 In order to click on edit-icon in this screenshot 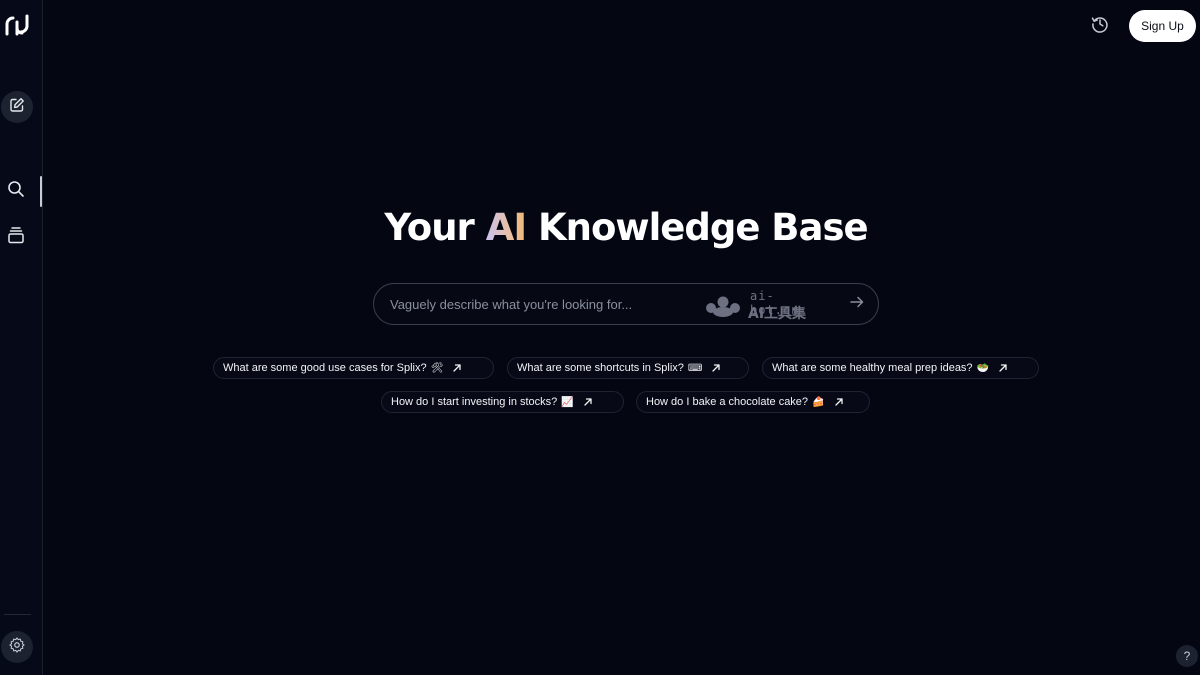, I will do `click(17, 107)`.